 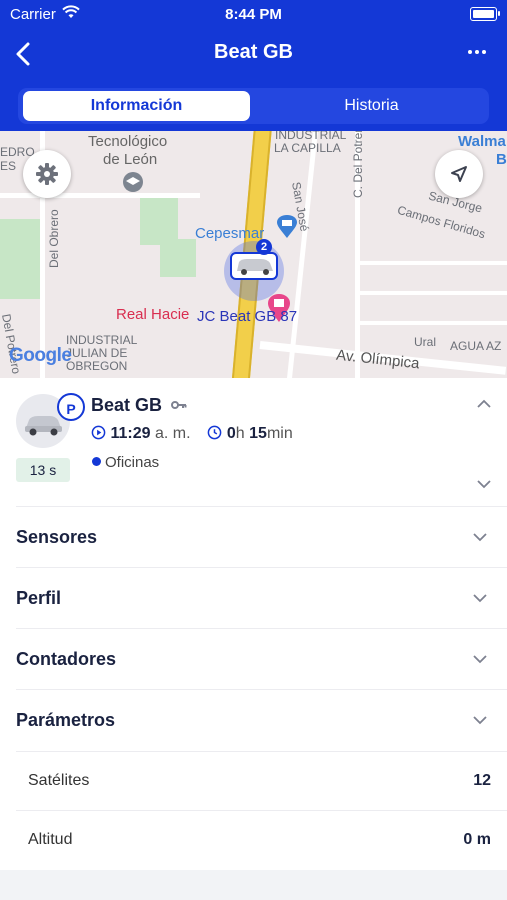 I want to click on time-row: 11:29 a. m. 0h 15min, so click(x=192, y=434).